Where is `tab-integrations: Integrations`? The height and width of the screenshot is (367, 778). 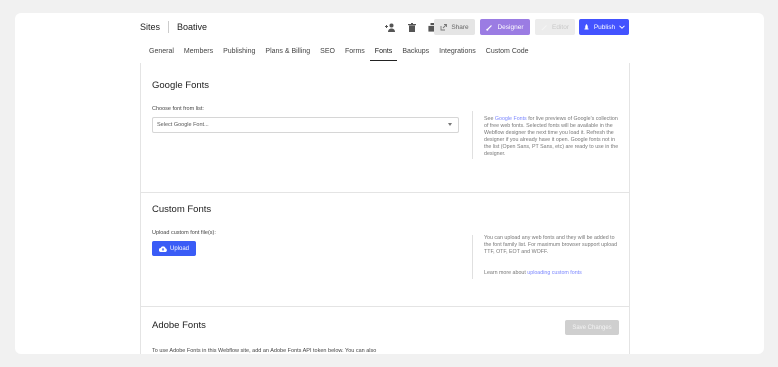
tab-integrations: Integrations is located at coordinates (457, 54).